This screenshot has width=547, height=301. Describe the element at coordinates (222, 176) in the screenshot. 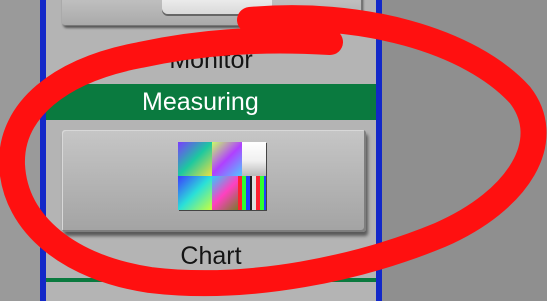

I see `color-chart-icon` at that location.